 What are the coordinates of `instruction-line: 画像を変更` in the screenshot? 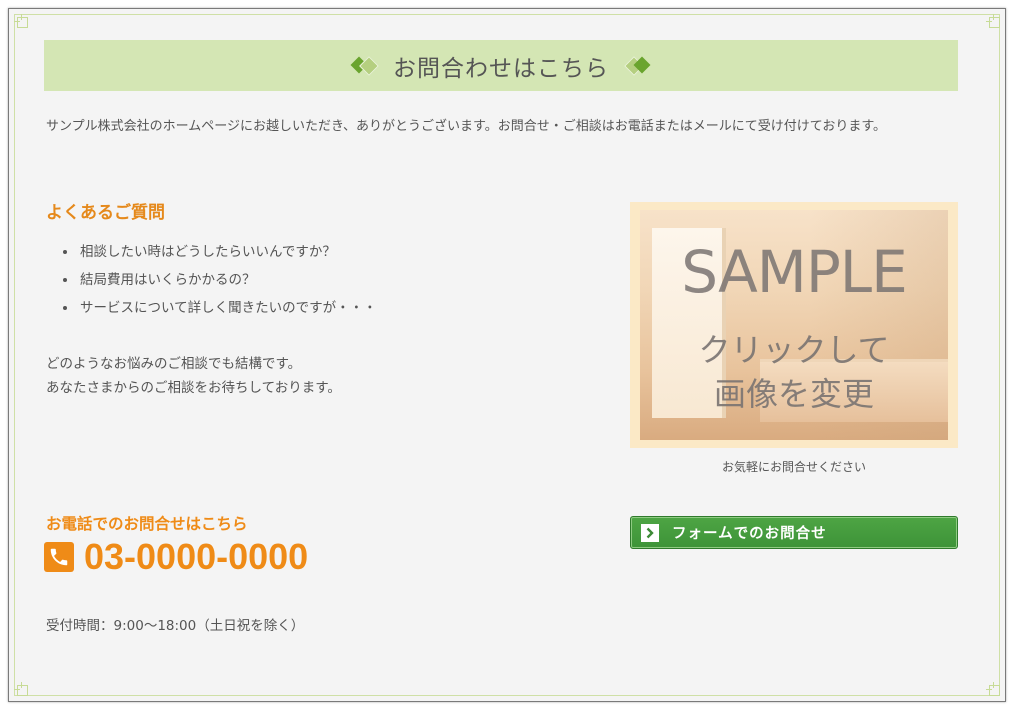 It's located at (793, 394).